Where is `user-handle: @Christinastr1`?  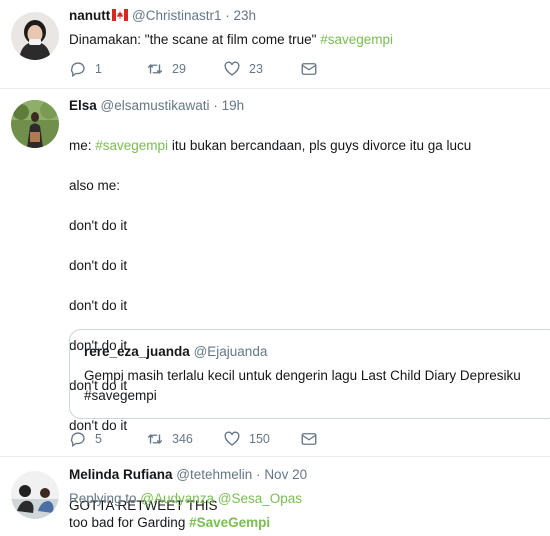 user-handle: @Christinastr1 is located at coordinates (176, 15).